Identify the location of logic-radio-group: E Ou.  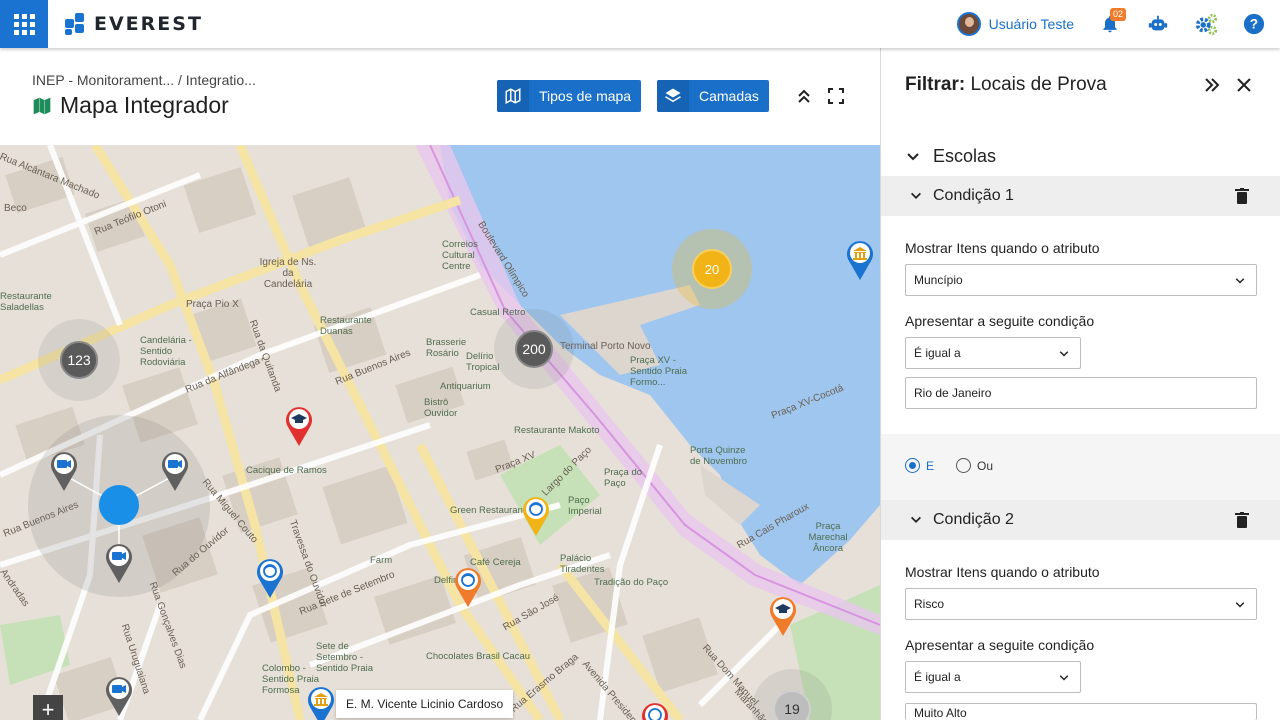
(949, 465).